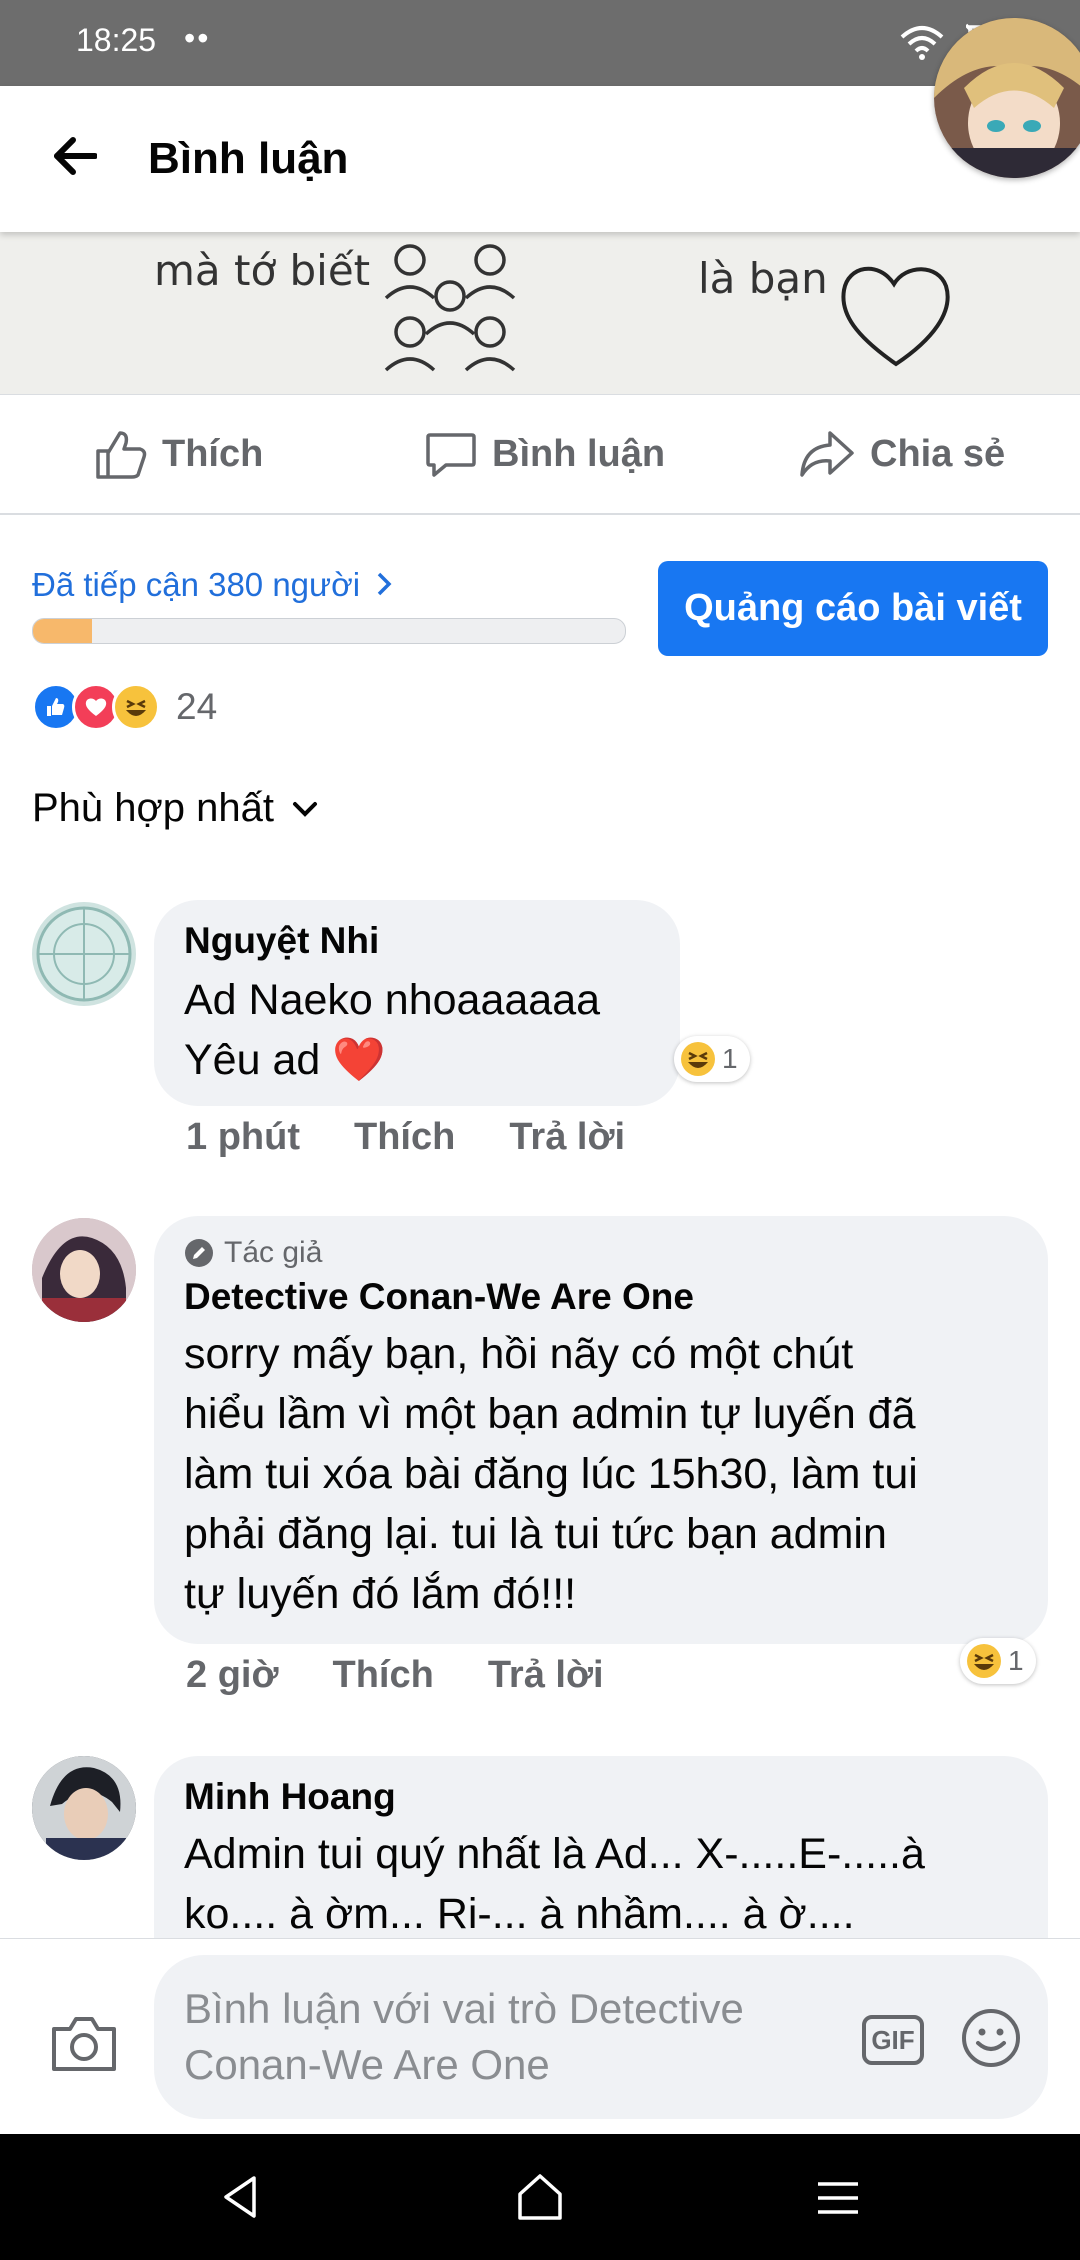 This screenshot has width=1080, height=2260. I want to click on comment-sort-dropdown: Phù hợp nhất, so click(175, 808).